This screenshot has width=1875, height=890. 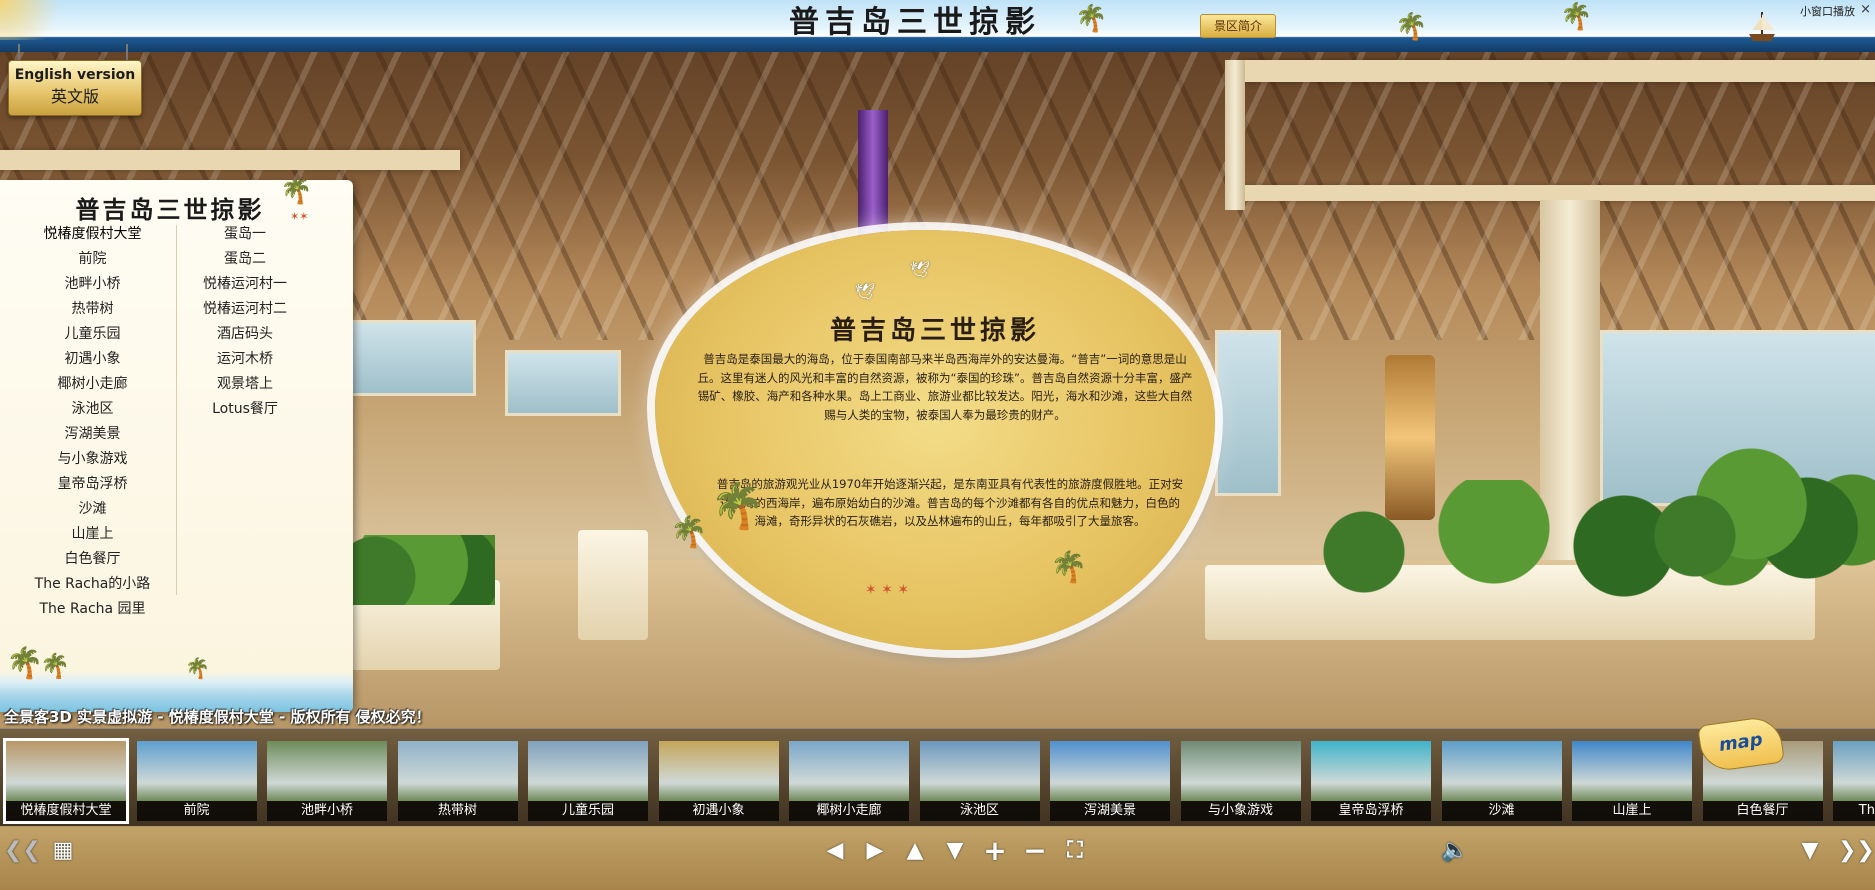 I want to click on scene-link: The Racha 园里, so click(x=92, y=609).